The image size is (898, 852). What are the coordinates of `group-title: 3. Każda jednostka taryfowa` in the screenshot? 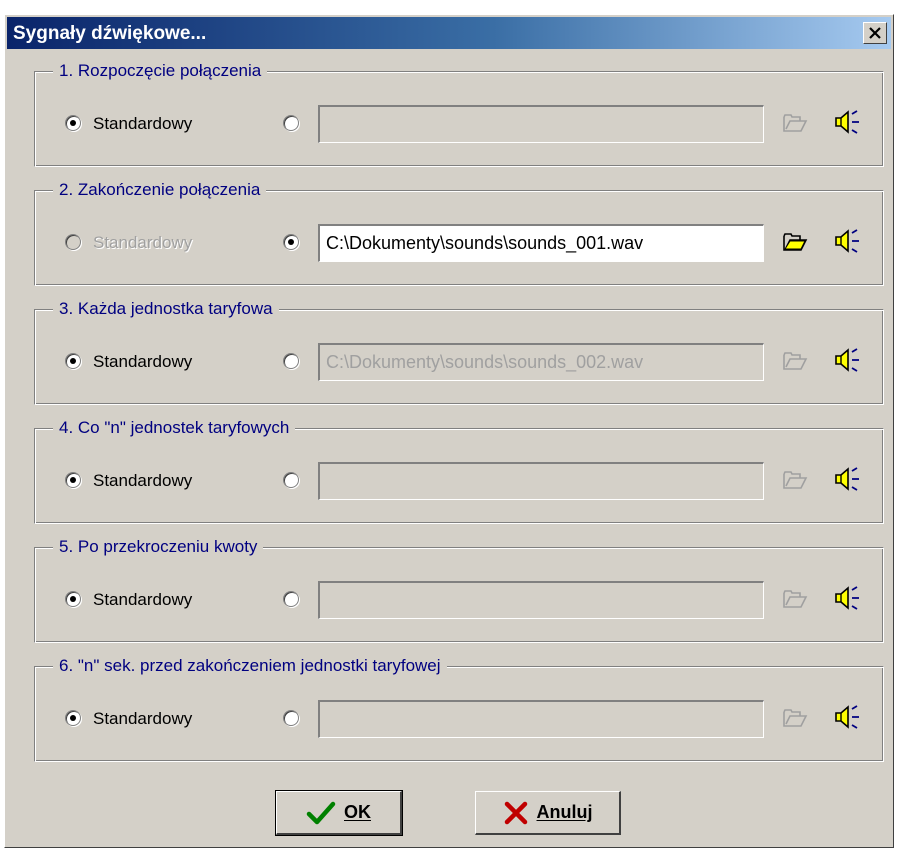 It's located at (166, 309).